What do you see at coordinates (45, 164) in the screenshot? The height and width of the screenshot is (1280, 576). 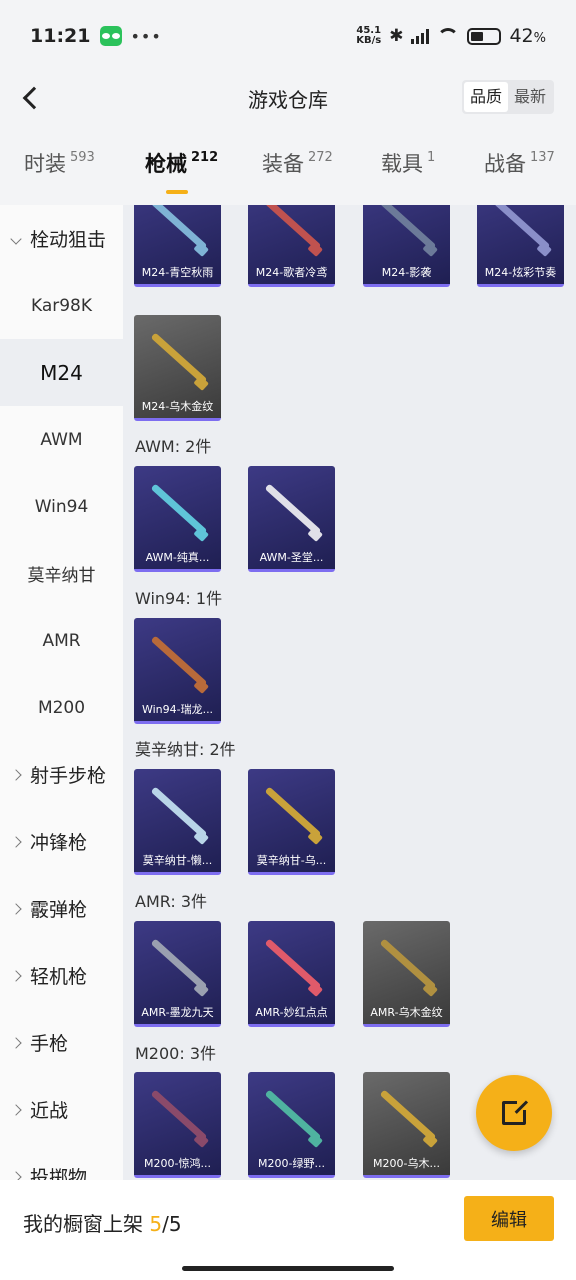 I see `tab-label: 时装` at bounding box center [45, 164].